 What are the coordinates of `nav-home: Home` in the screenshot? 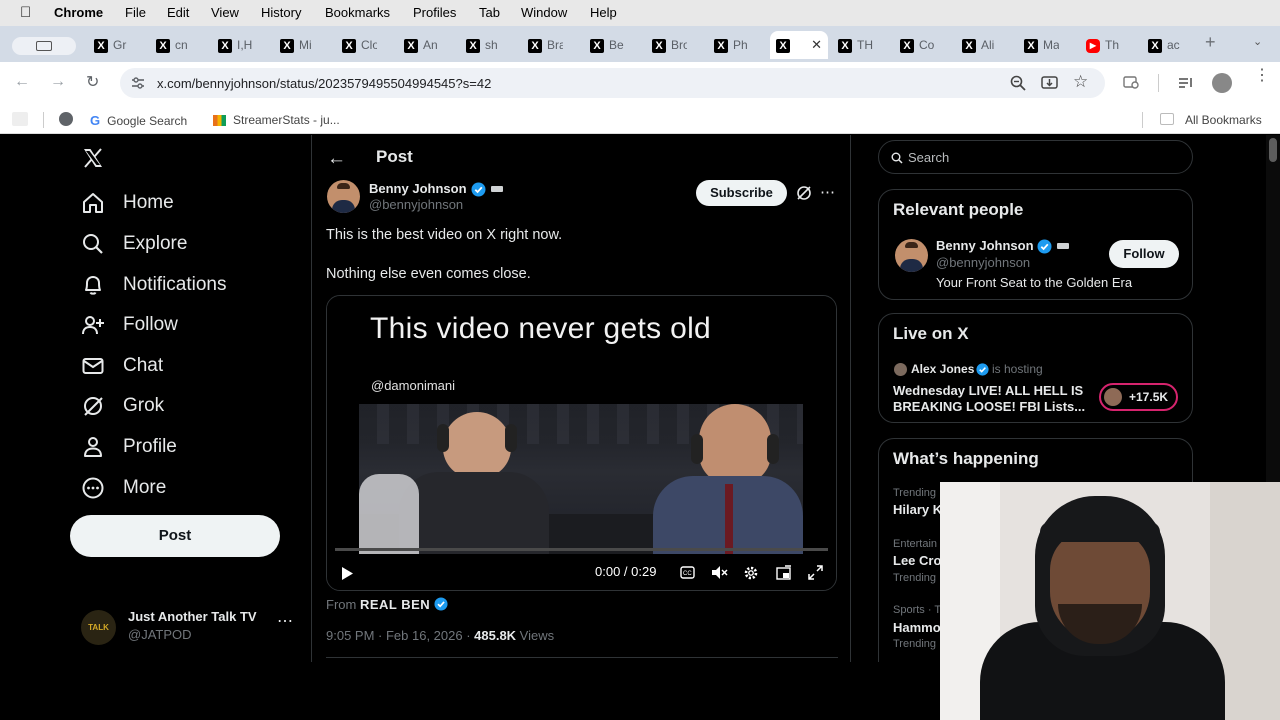 It's located at (128, 203).